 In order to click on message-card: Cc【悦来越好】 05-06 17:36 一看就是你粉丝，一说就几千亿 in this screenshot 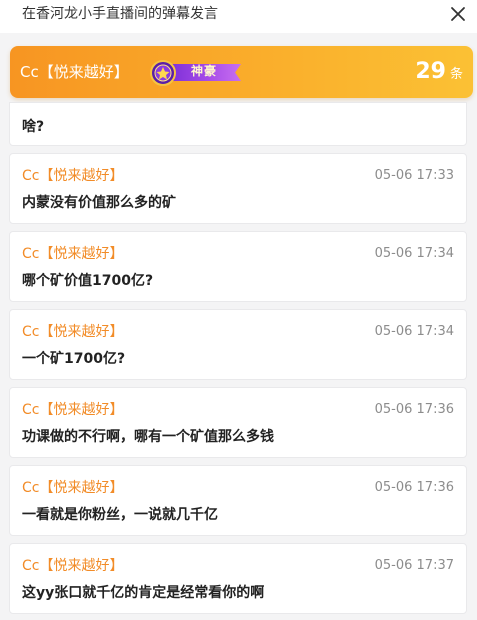, I will do `click(238, 500)`.